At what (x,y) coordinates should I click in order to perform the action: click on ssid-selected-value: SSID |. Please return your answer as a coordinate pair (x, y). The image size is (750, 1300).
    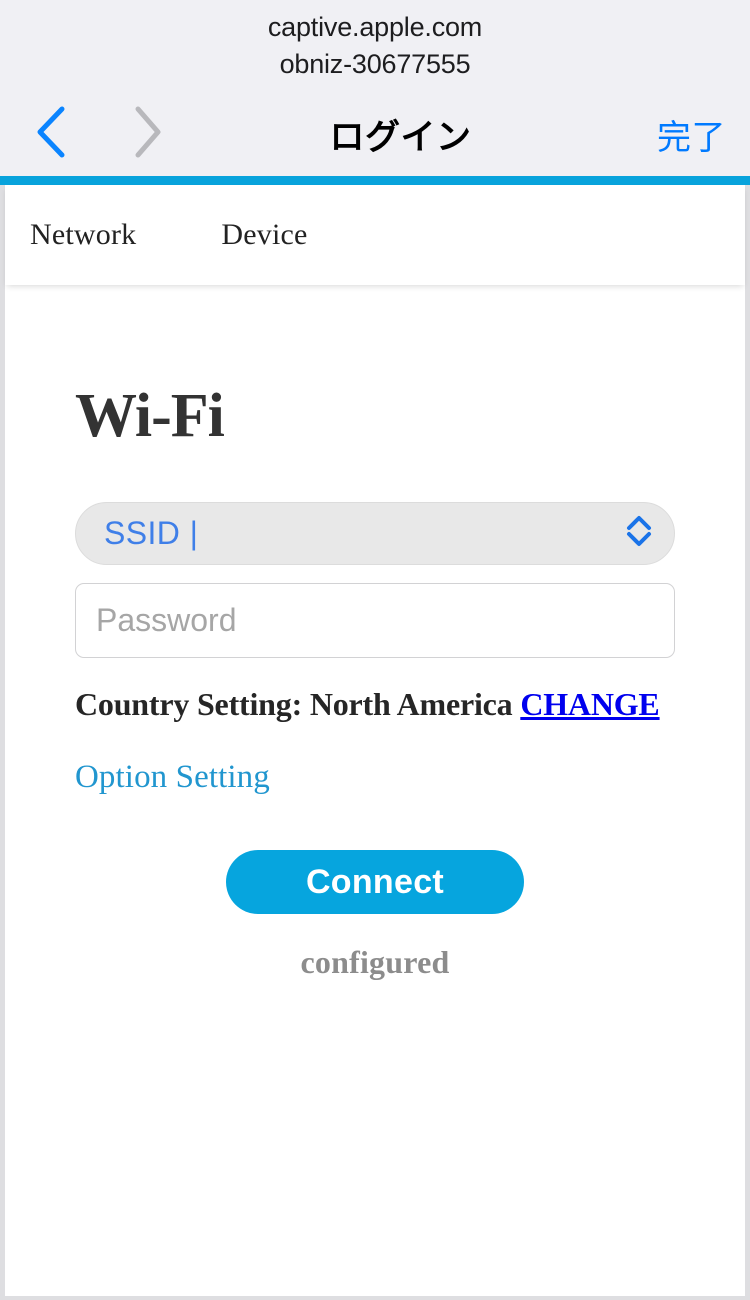
    Looking at the image, I should click on (151, 533).